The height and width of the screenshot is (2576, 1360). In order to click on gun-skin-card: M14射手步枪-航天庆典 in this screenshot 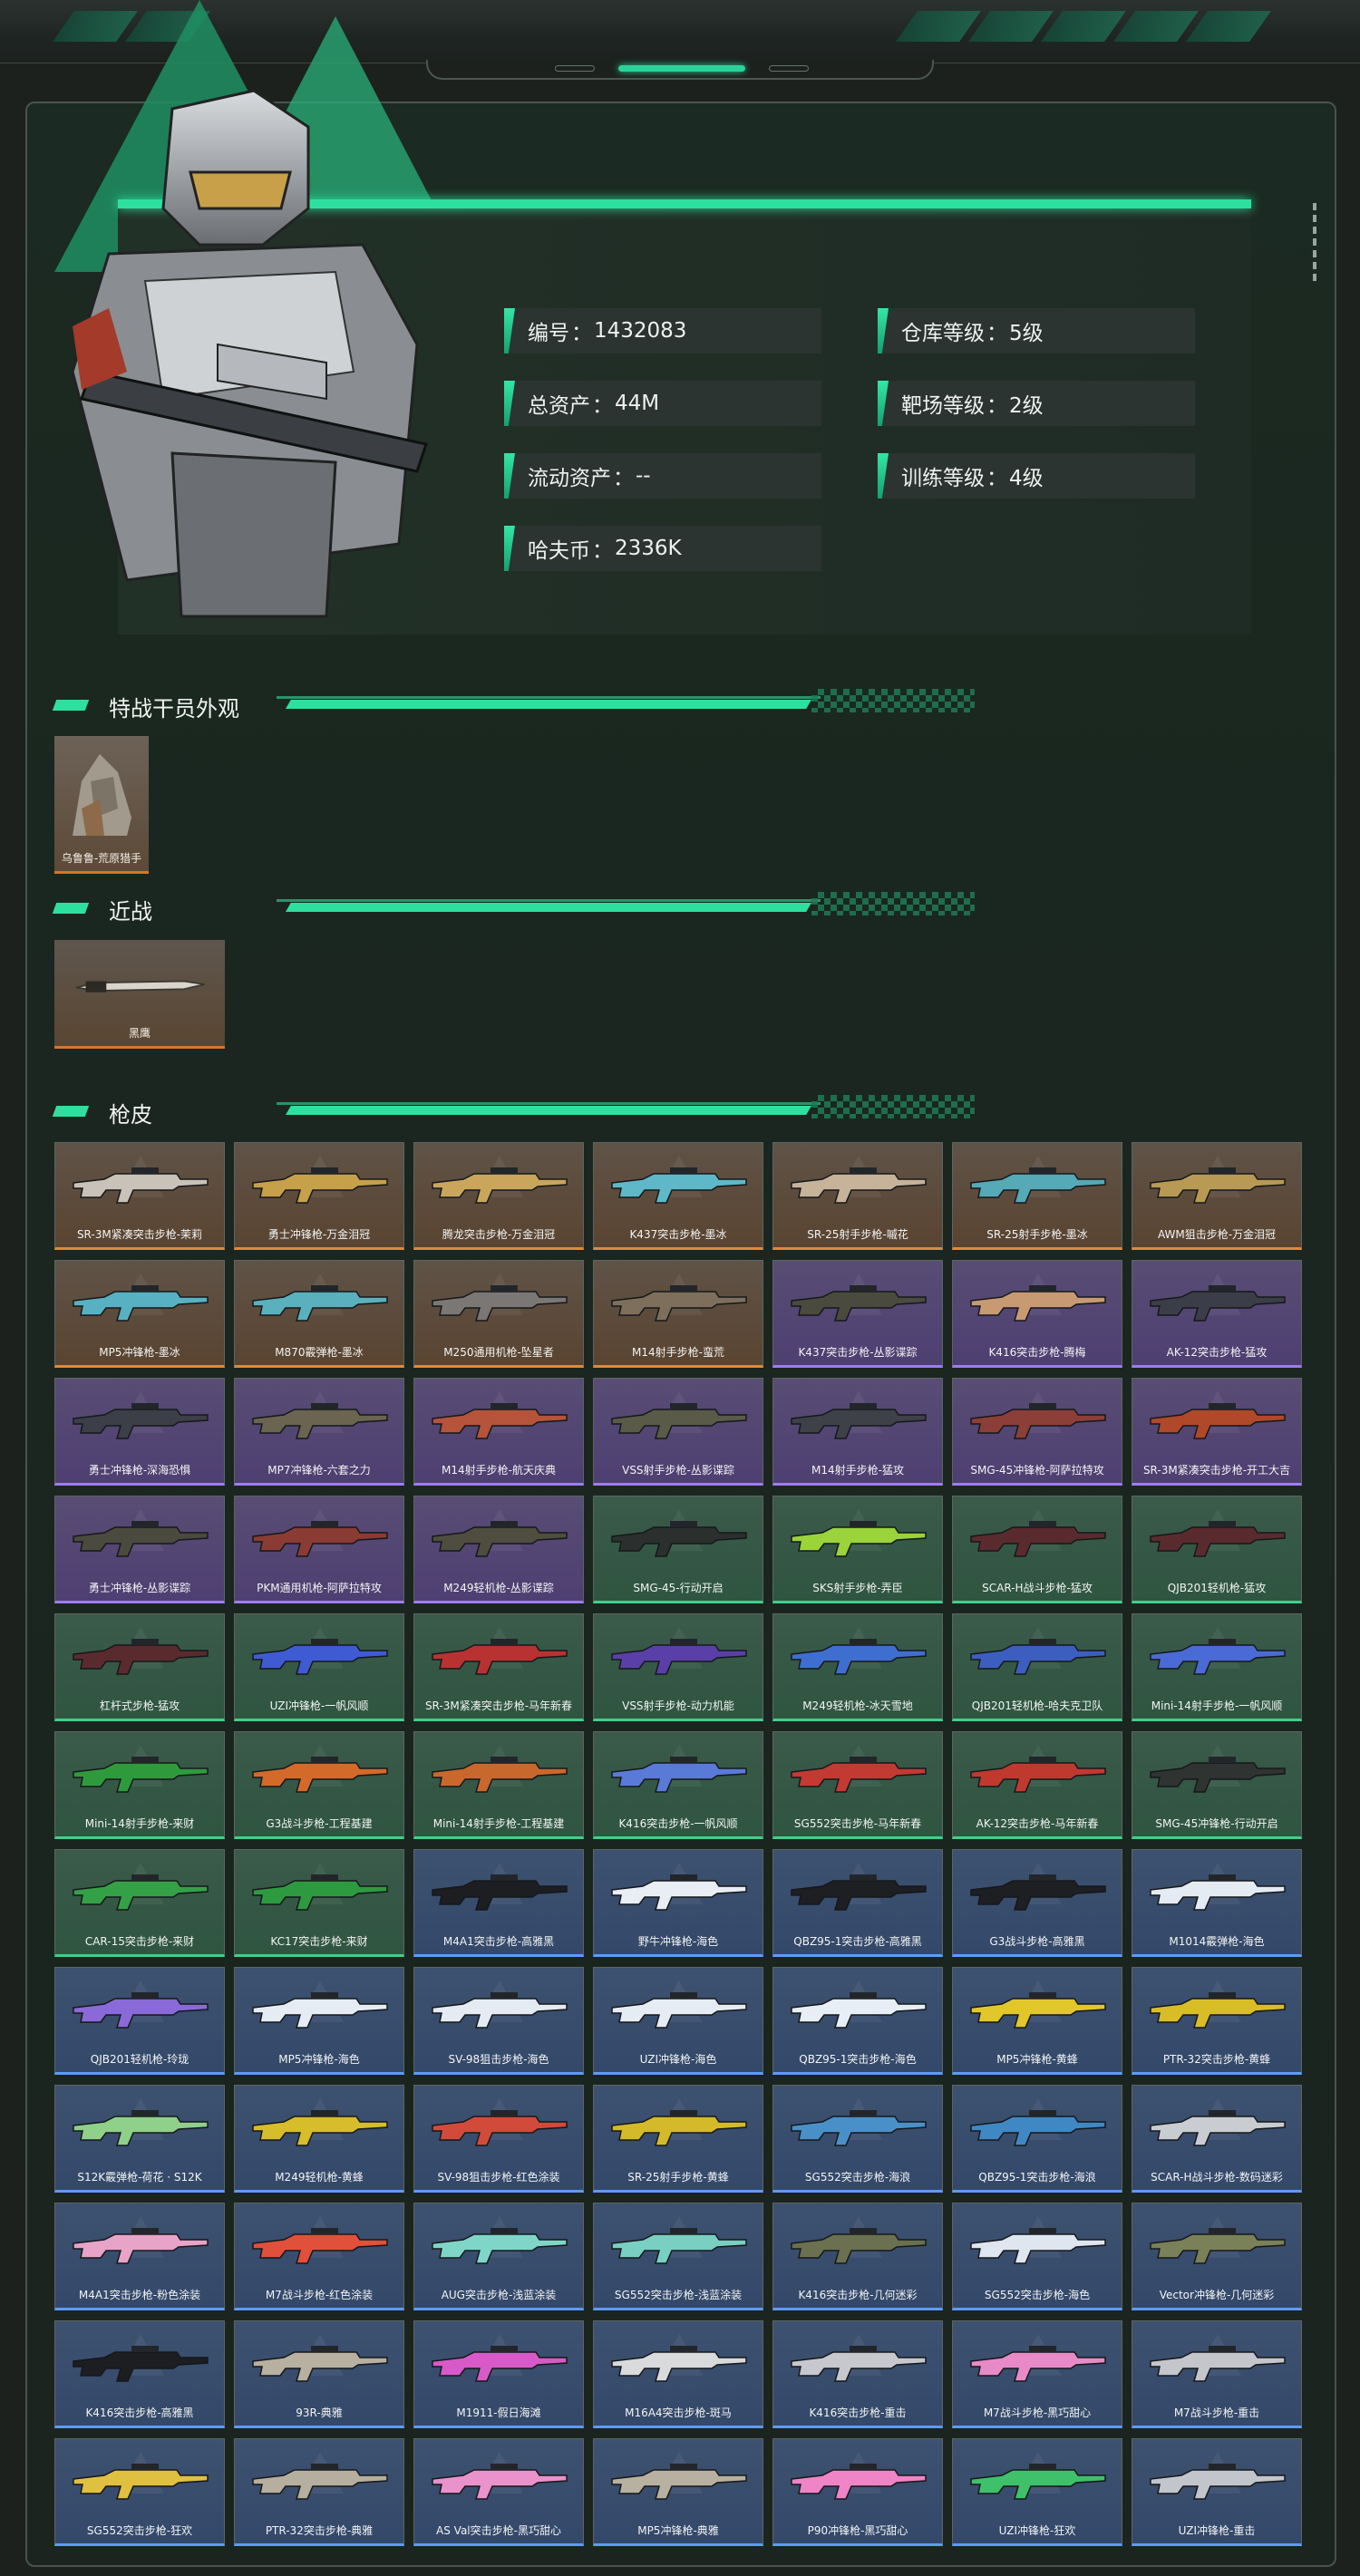, I will do `click(498, 1432)`.